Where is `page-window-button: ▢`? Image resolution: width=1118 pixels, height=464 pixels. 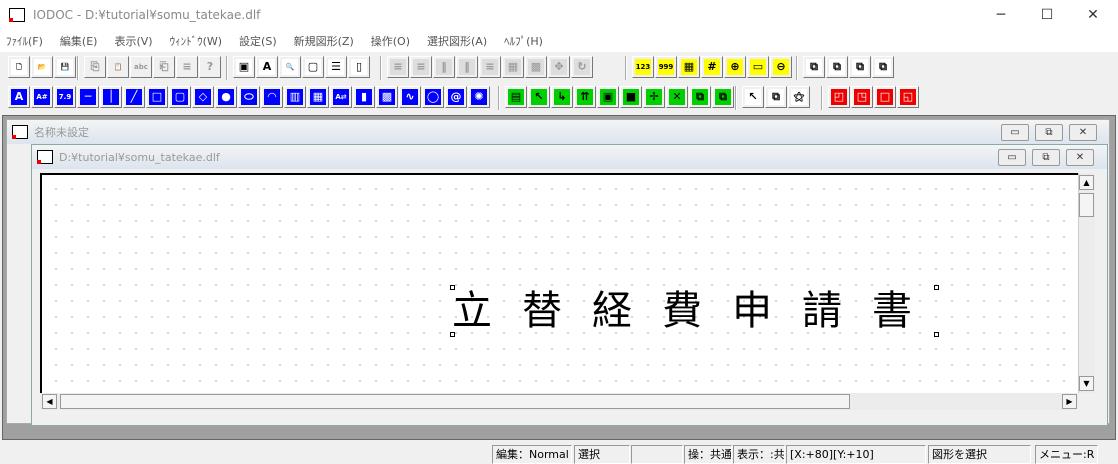 page-window-button: ▢ is located at coordinates (313, 67).